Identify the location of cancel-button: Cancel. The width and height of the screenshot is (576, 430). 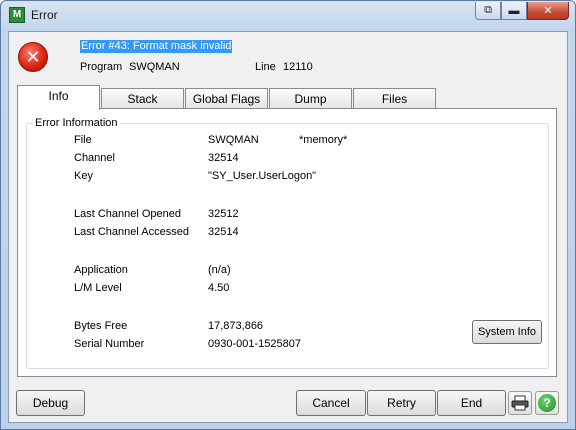
(331, 403).